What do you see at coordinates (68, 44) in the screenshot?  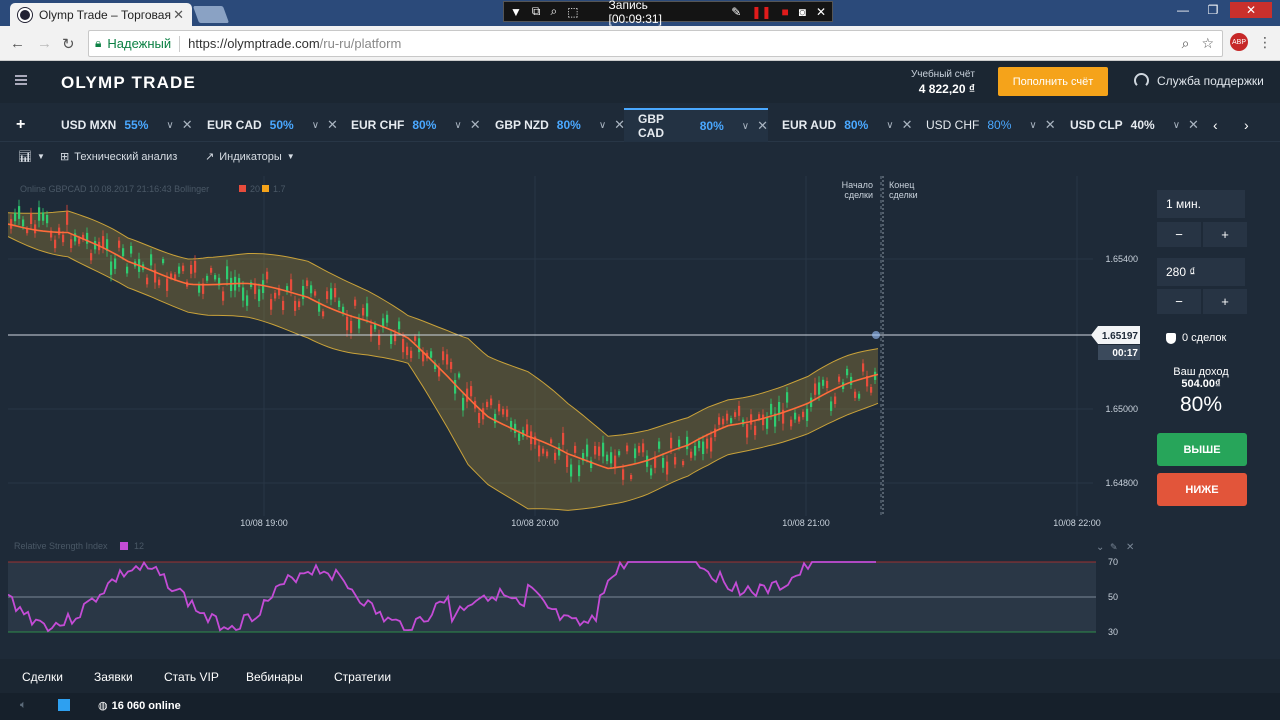 I see `reload-icon: ↻` at bounding box center [68, 44].